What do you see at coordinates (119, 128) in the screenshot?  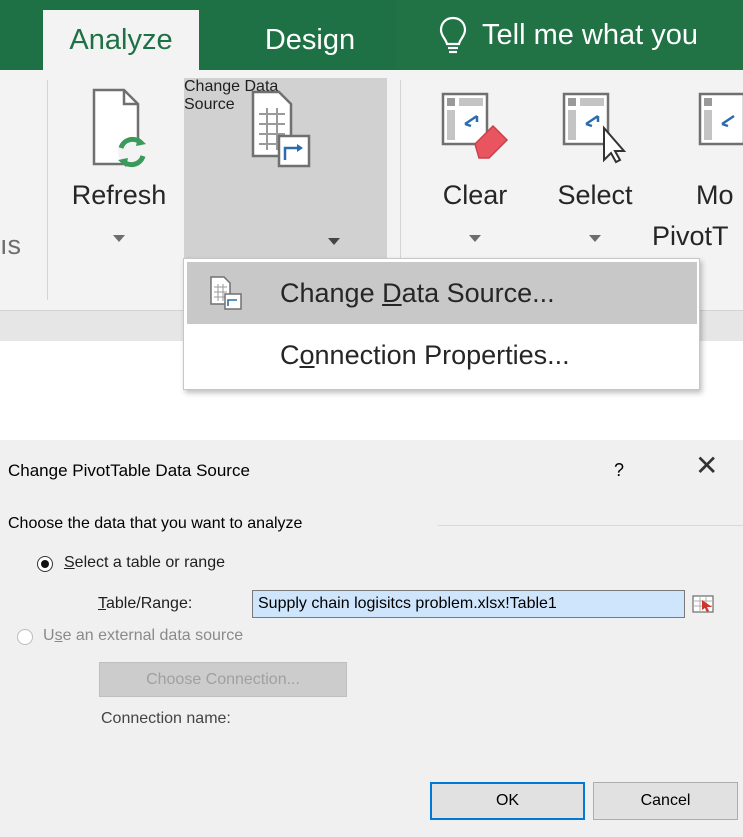 I see `refresh-icon` at bounding box center [119, 128].